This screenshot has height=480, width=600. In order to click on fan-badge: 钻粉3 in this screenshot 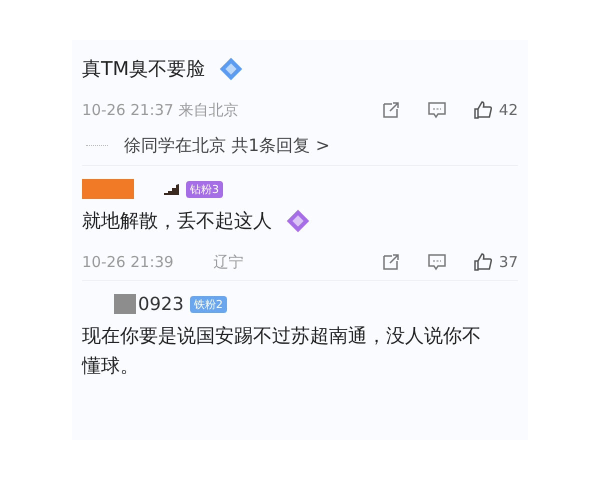, I will do `click(204, 189)`.